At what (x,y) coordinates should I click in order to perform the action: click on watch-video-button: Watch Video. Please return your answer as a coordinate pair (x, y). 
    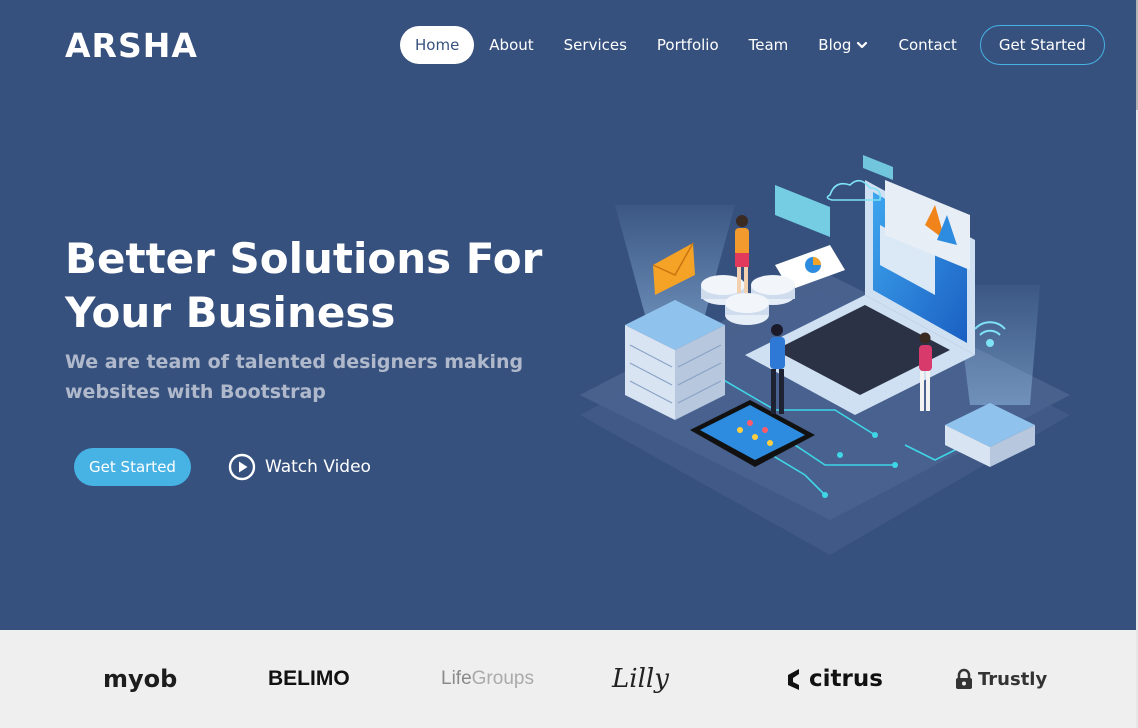
    Looking at the image, I should click on (299, 467).